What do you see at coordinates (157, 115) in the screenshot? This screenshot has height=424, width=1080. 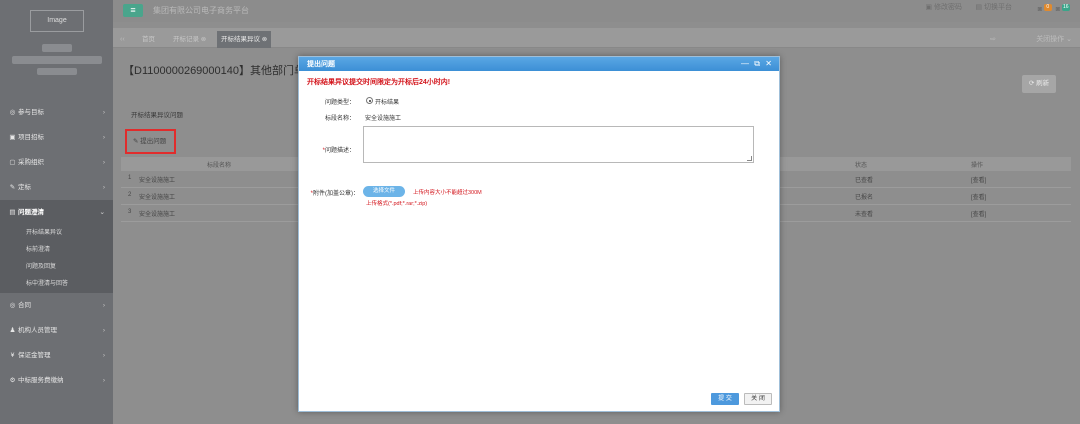 I see `section-label: 开标结果异议问题` at bounding box center [157, 115].